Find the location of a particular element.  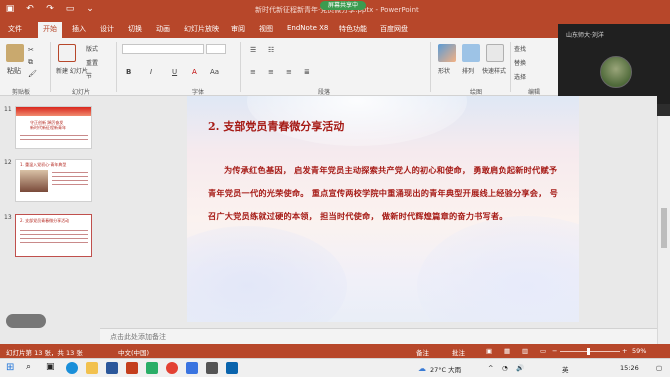

copy-icon: ⧉ is located at coordinates (30, 62).